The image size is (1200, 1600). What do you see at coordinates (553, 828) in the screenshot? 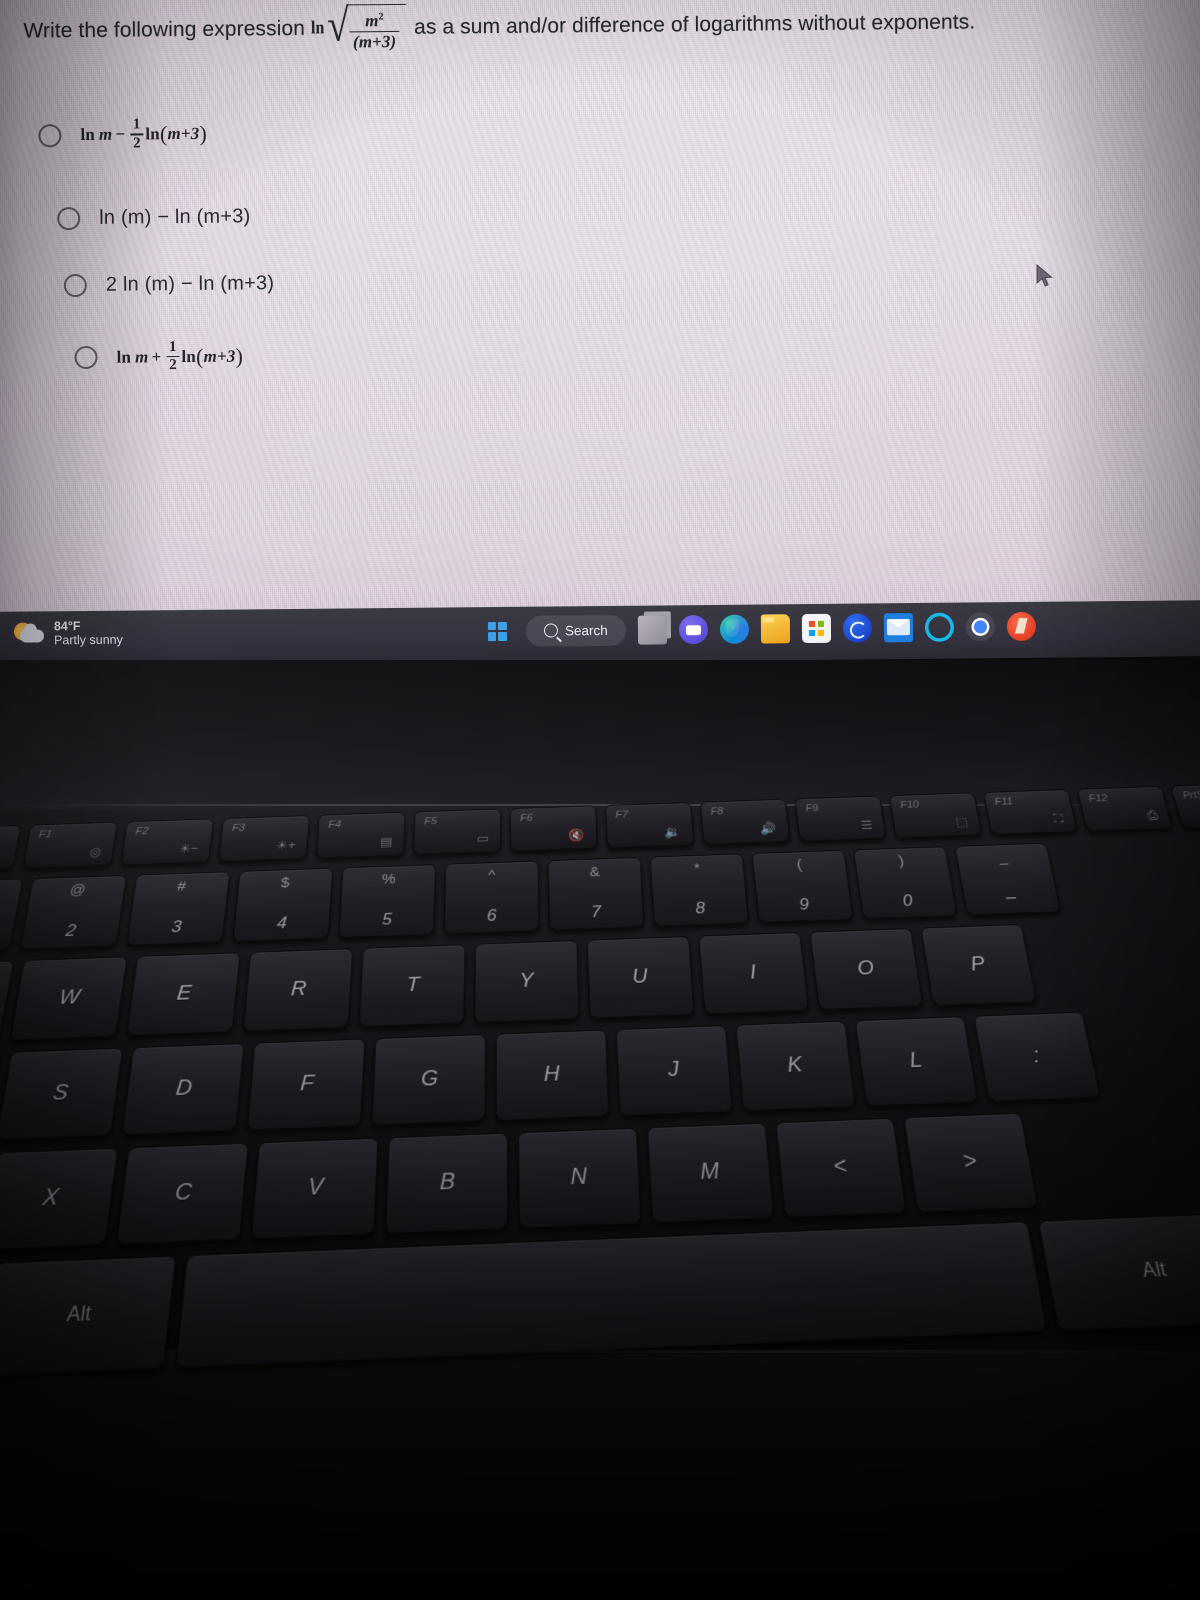
I see `key-f6: F6 🔇` at bounding box center [553, 828].